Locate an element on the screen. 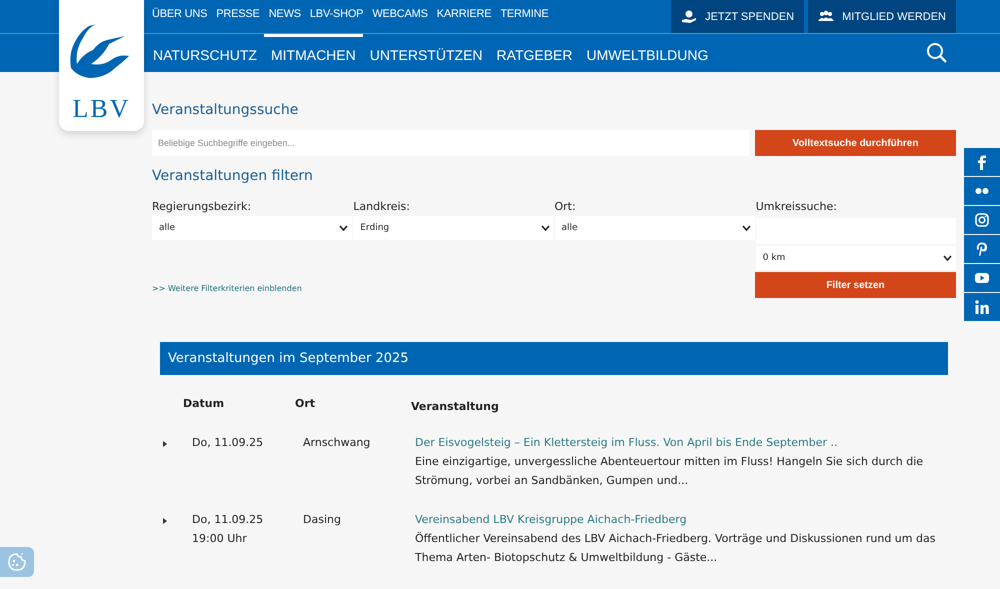  pin-icon is located at coordinates (982, 249).